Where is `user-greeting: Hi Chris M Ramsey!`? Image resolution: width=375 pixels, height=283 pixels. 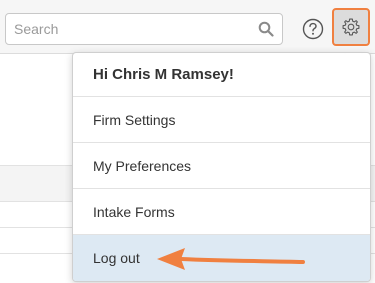
user-greeting: Hi Chris M Ramsey! is located at coordinates (221, 75).